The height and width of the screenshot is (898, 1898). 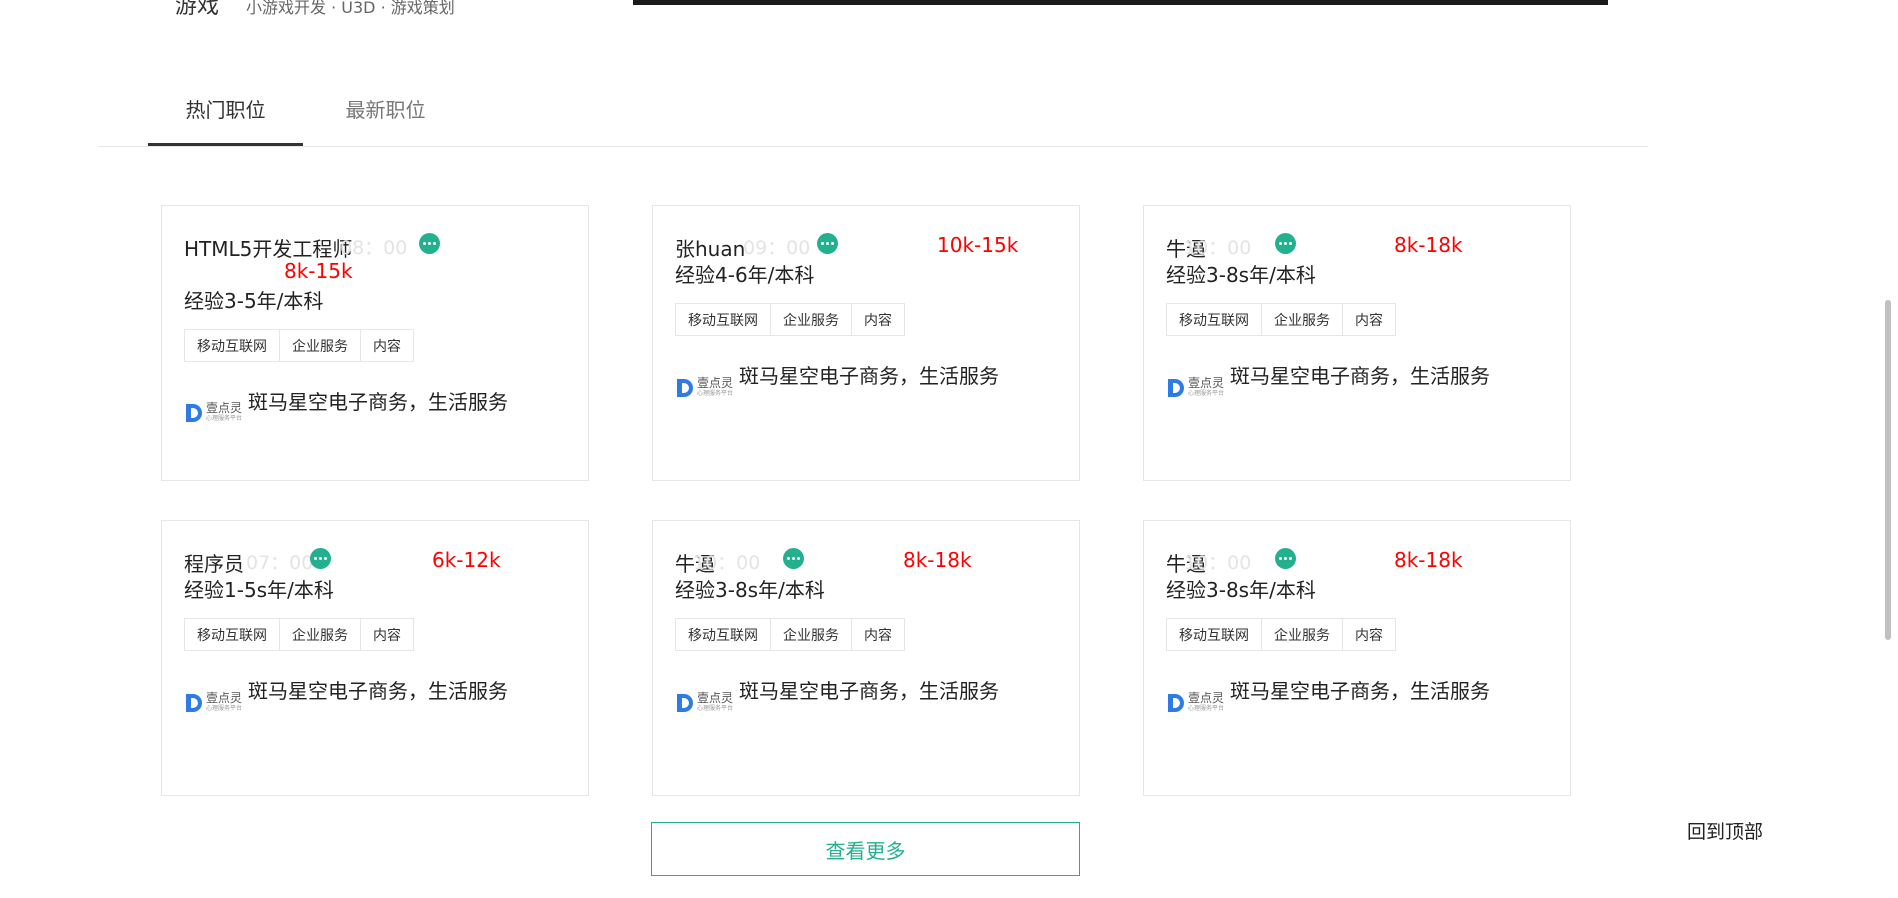 I want to click on job-salary: 8k-15k, so click(x=318, y=271).